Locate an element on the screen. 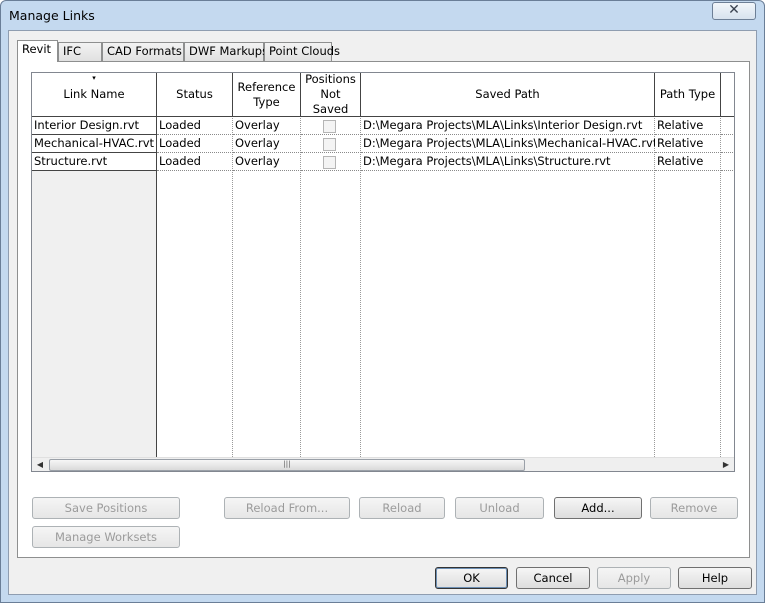 The width and height of the screenshot is (765, 603). unload-button: Unload is located at coordinates (499, 508).